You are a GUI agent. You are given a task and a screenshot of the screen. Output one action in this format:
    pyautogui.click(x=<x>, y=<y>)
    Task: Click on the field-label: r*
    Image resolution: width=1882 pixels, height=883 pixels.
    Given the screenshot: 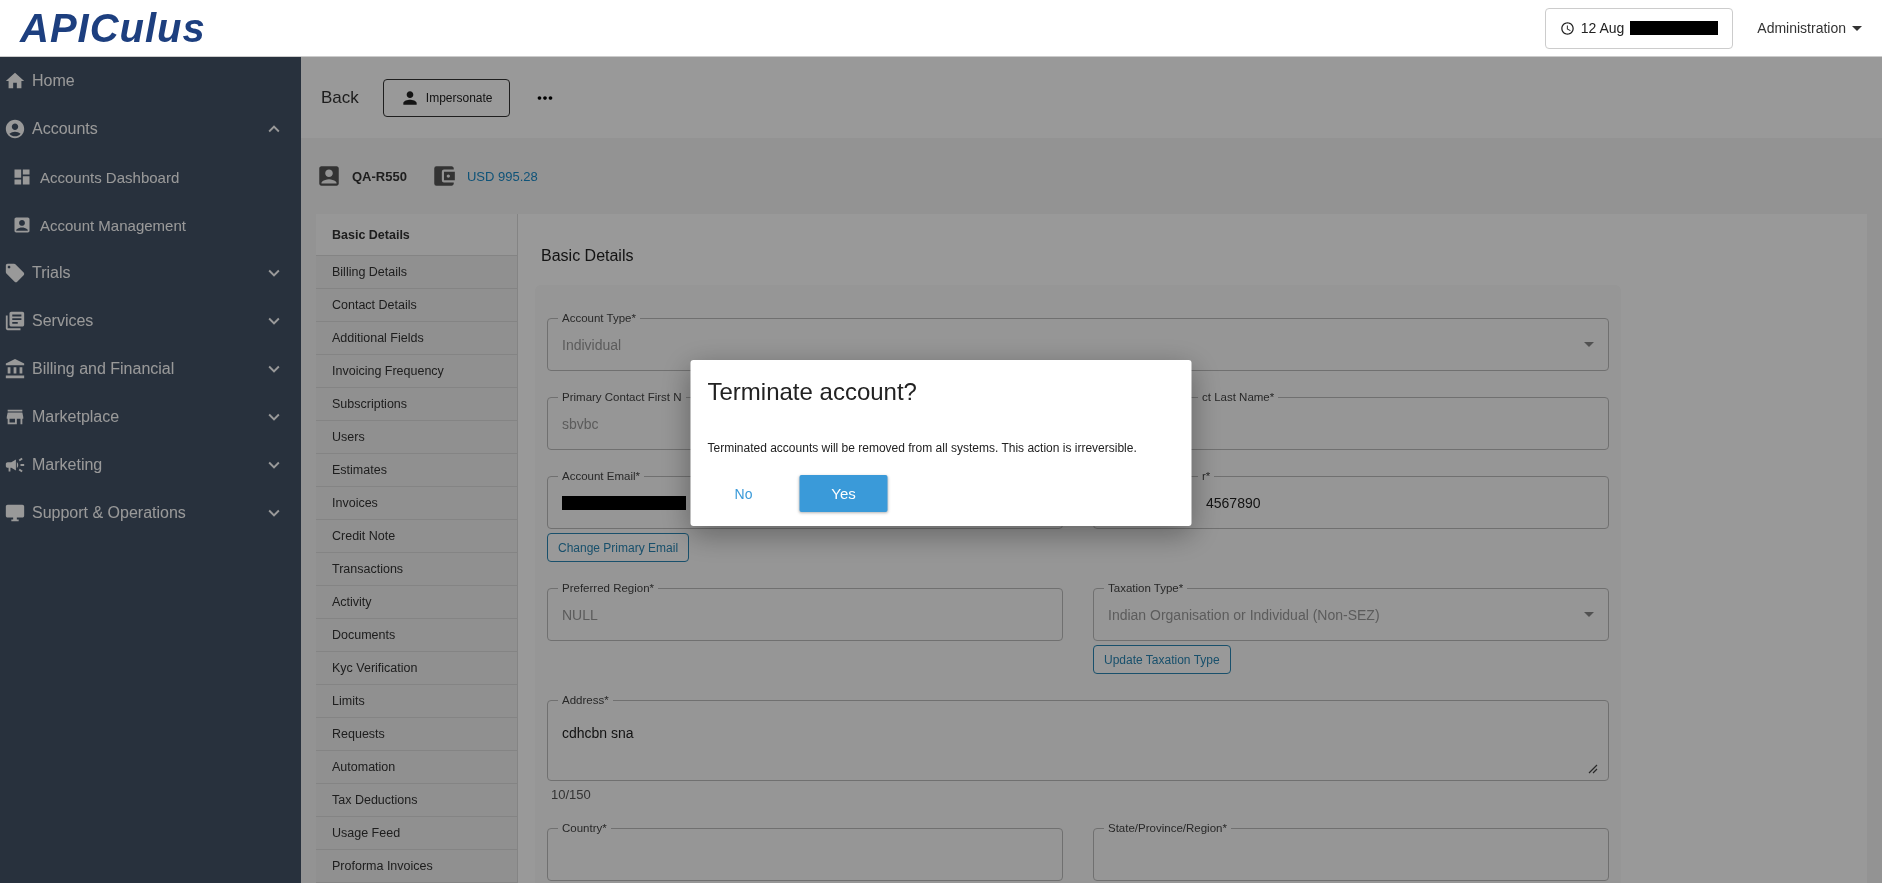 What is the action you would take?
    pyautogui.click(x=1206, y=476)
    